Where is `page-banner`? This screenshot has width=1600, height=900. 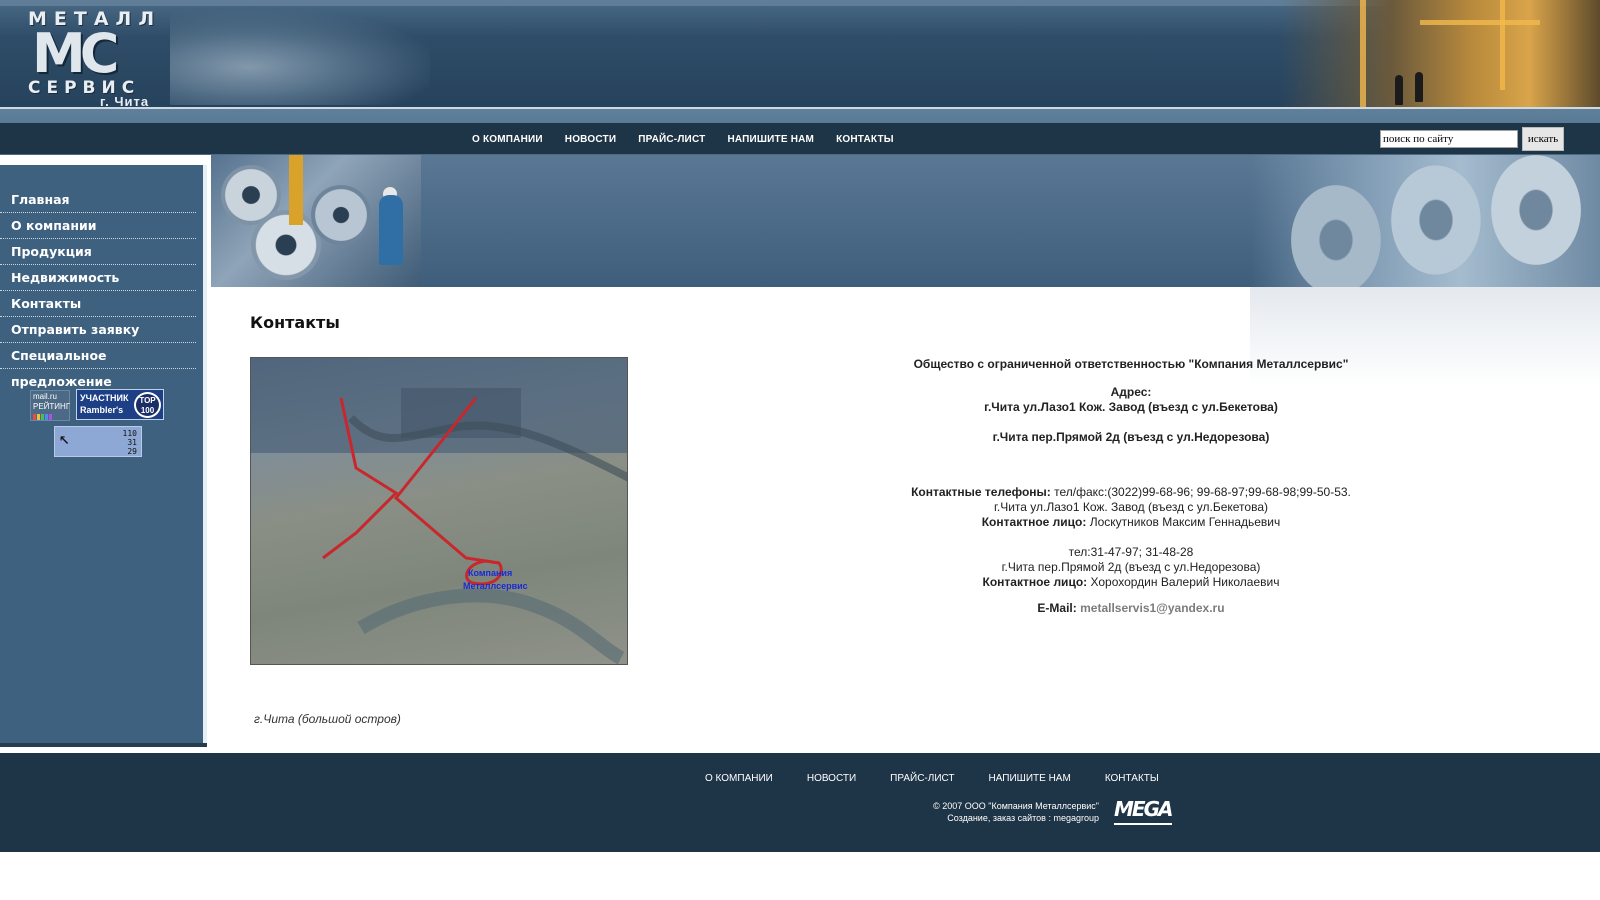 page-banner is located at coordinates (905, 221).